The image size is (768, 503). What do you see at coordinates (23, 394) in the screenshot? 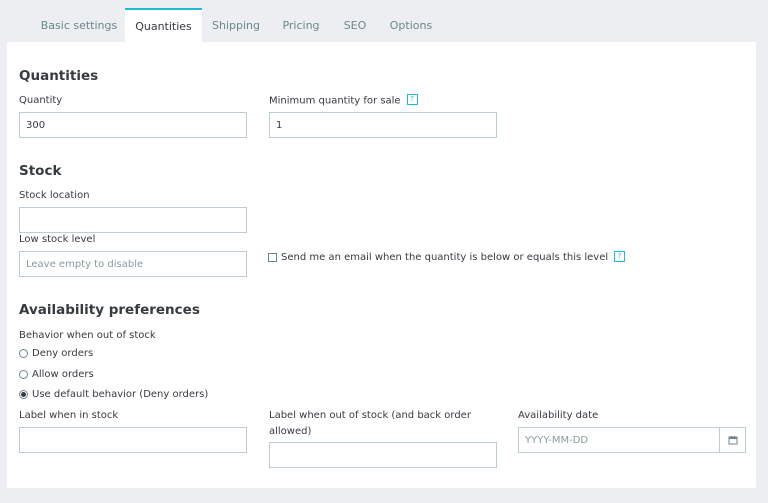
I see `radio-button-checked` at bounding box center [23, 394].